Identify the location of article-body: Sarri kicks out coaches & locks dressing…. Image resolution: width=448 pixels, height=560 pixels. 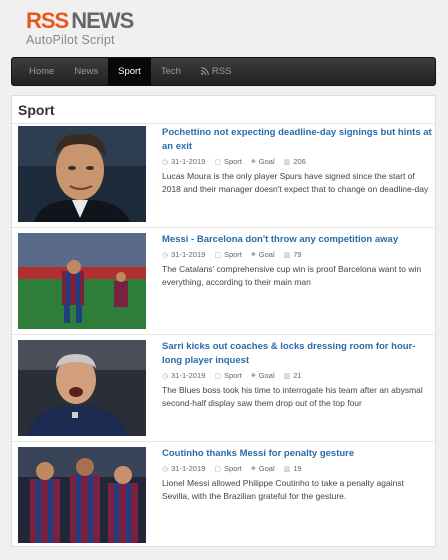
(297, 374).